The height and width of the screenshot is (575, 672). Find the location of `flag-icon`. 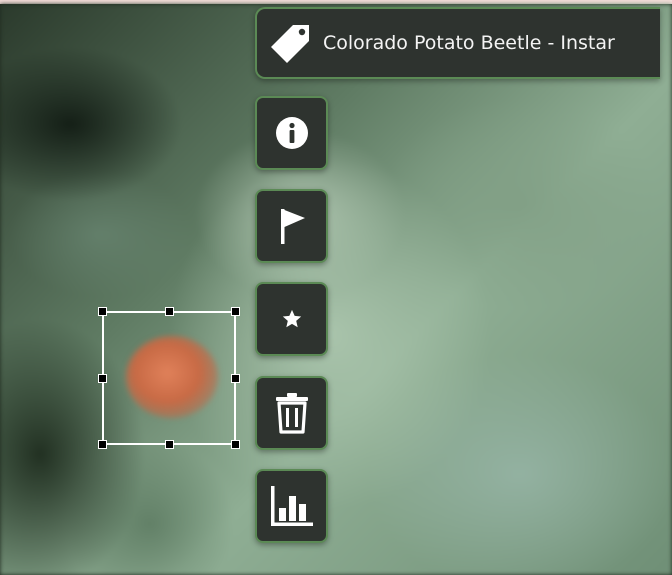

flag-icon is located at coordinates (292, 226).